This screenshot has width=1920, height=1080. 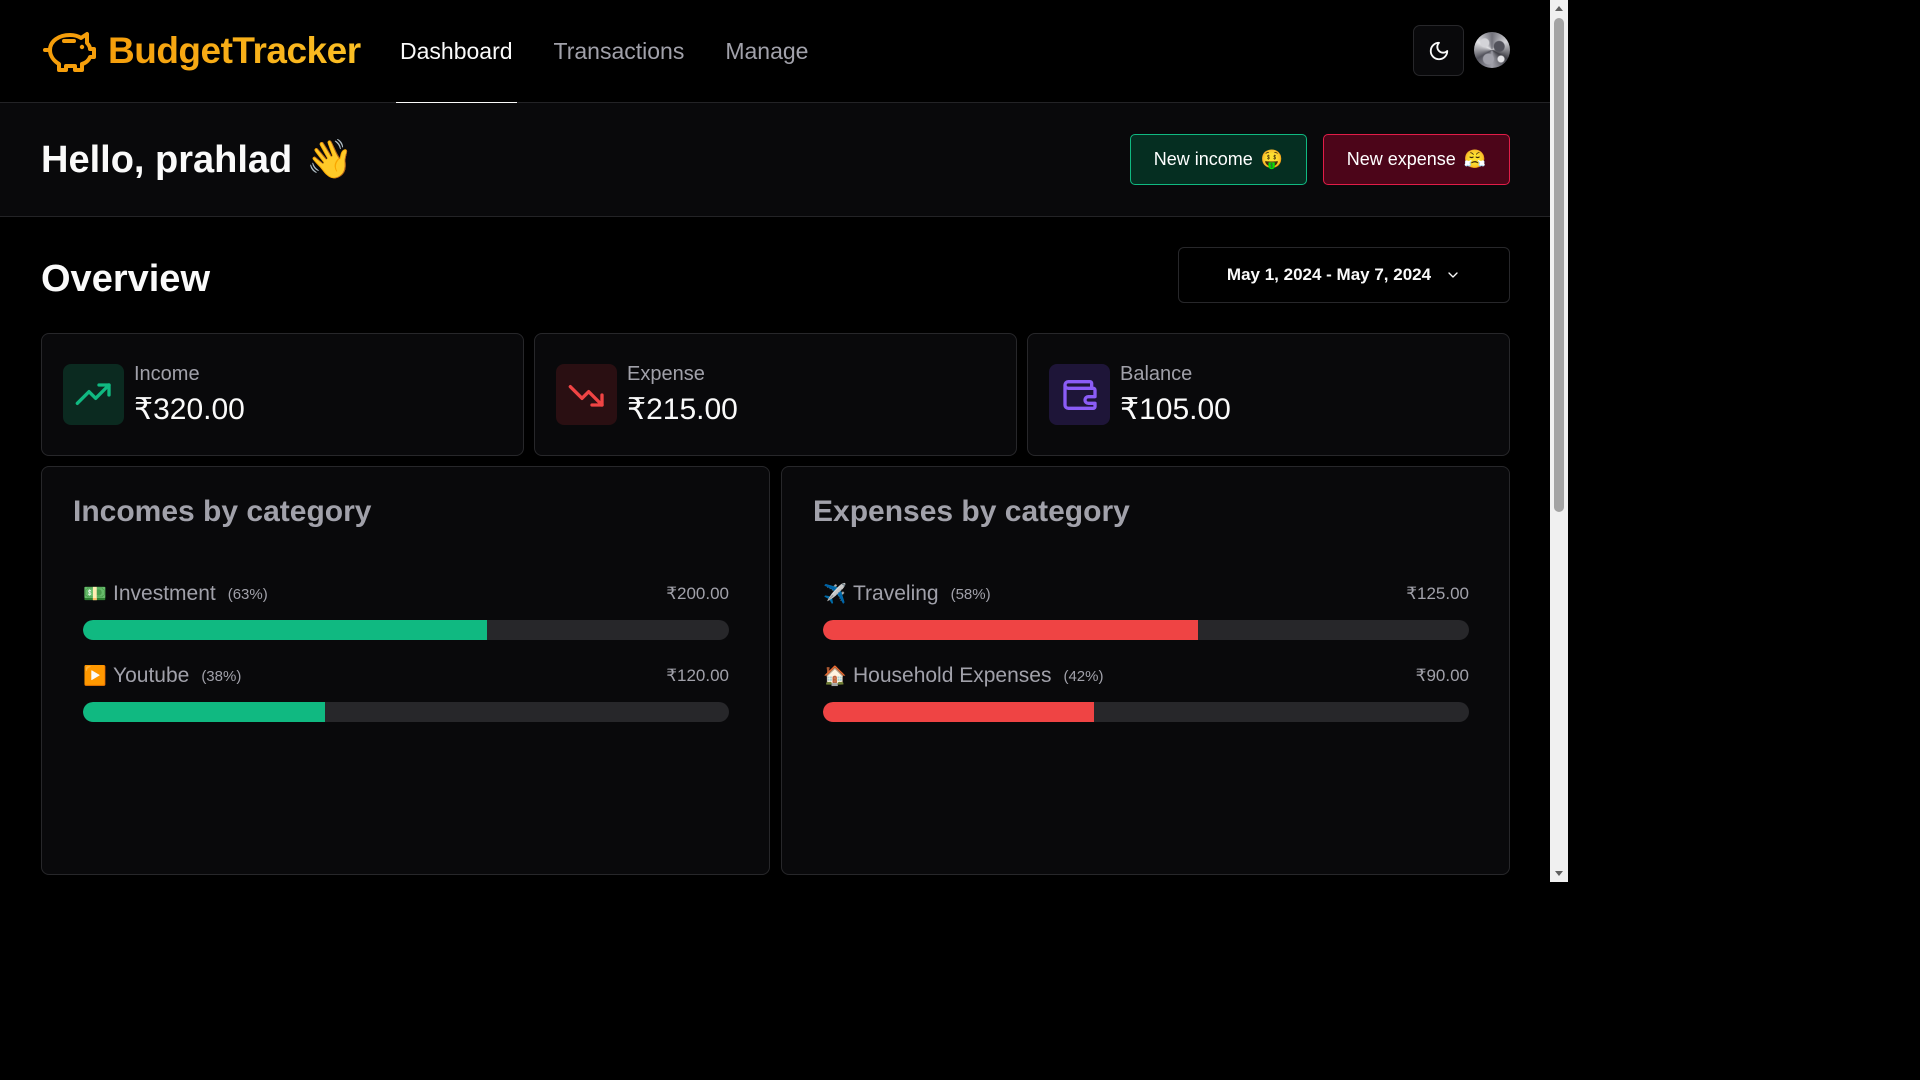 I want to click on app-logo: BudgetTracker, so click(x=201, y=51).